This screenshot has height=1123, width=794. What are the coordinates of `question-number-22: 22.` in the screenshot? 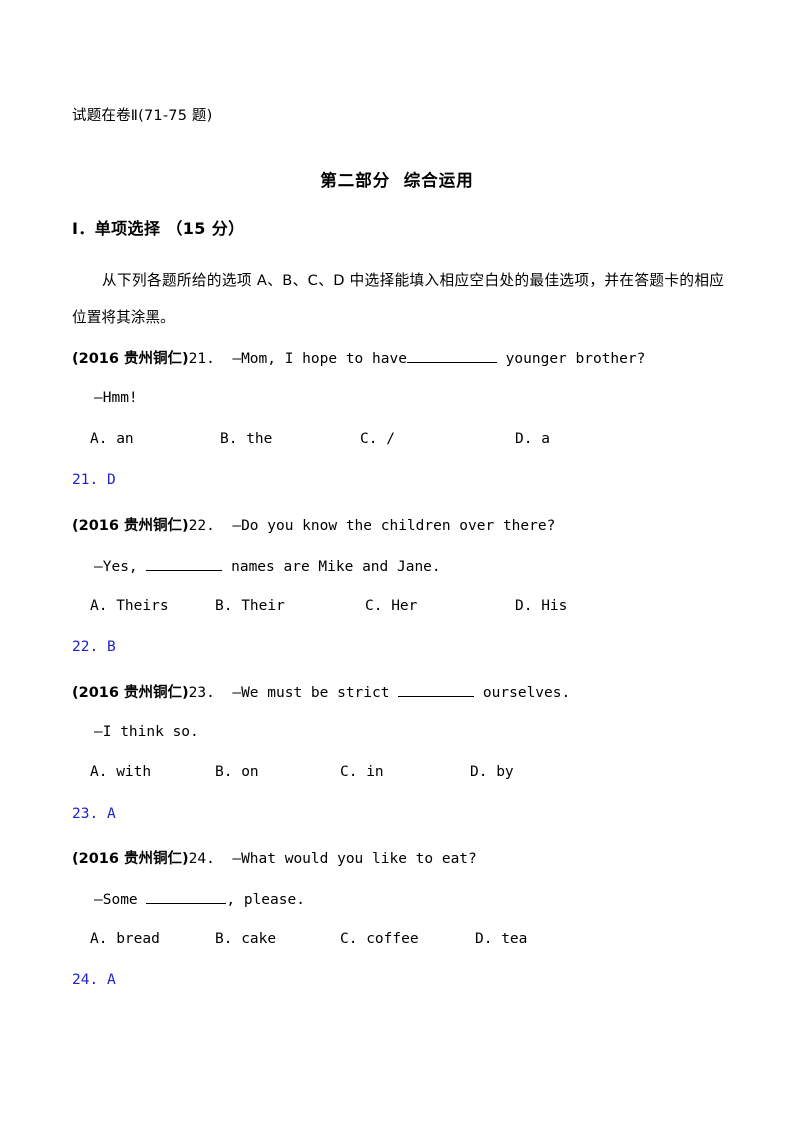 It's located at (201, 526).